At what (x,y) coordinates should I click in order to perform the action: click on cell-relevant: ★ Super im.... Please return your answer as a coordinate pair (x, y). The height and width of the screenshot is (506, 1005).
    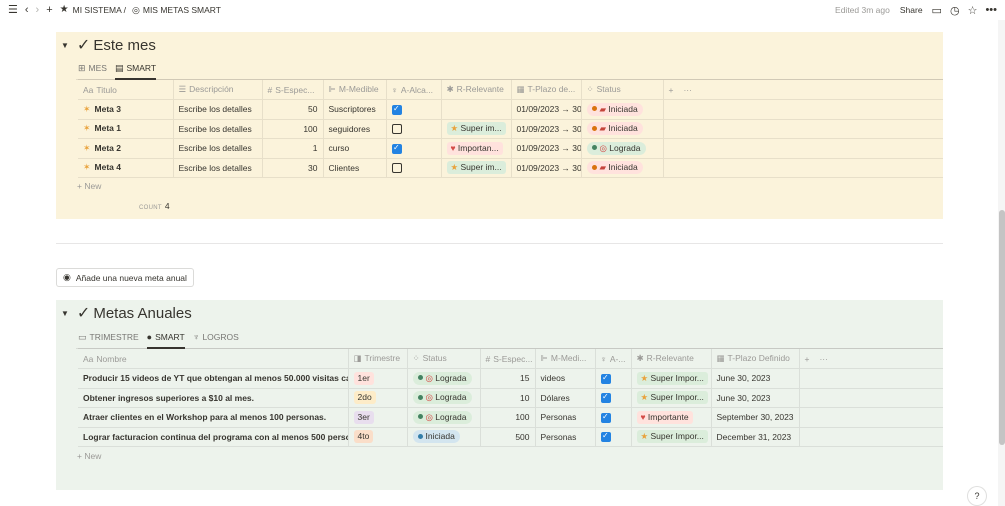
    Looking at the image, I should click on (475, 168).